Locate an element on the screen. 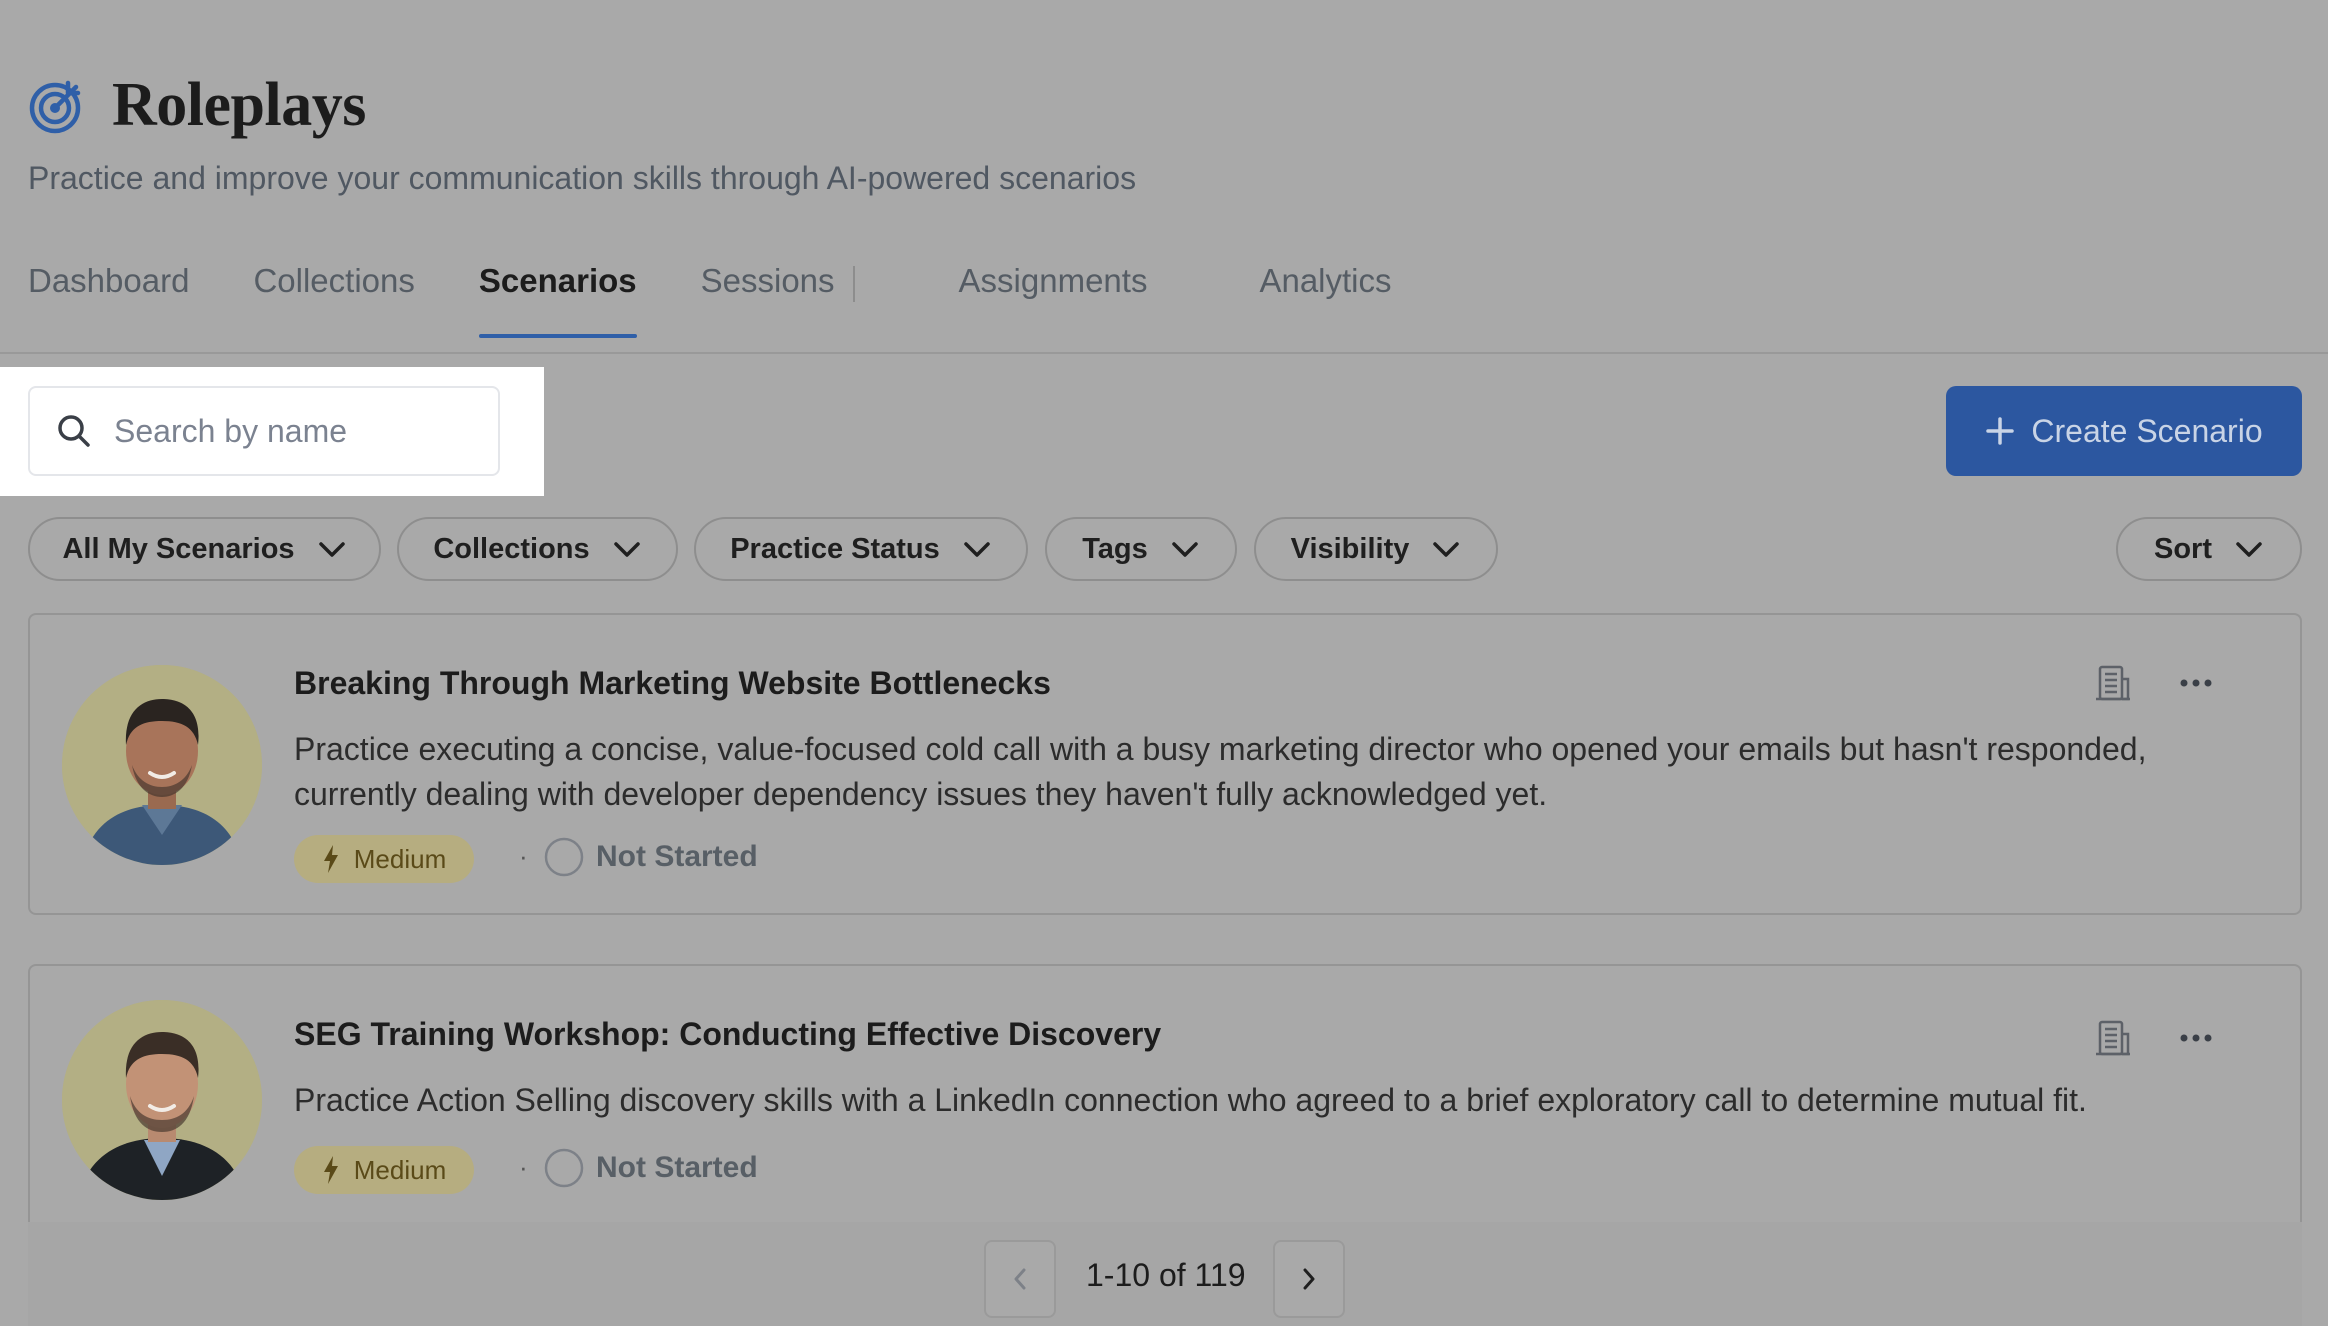  filter-label: Practice Status is located at coordinates (835, 548).